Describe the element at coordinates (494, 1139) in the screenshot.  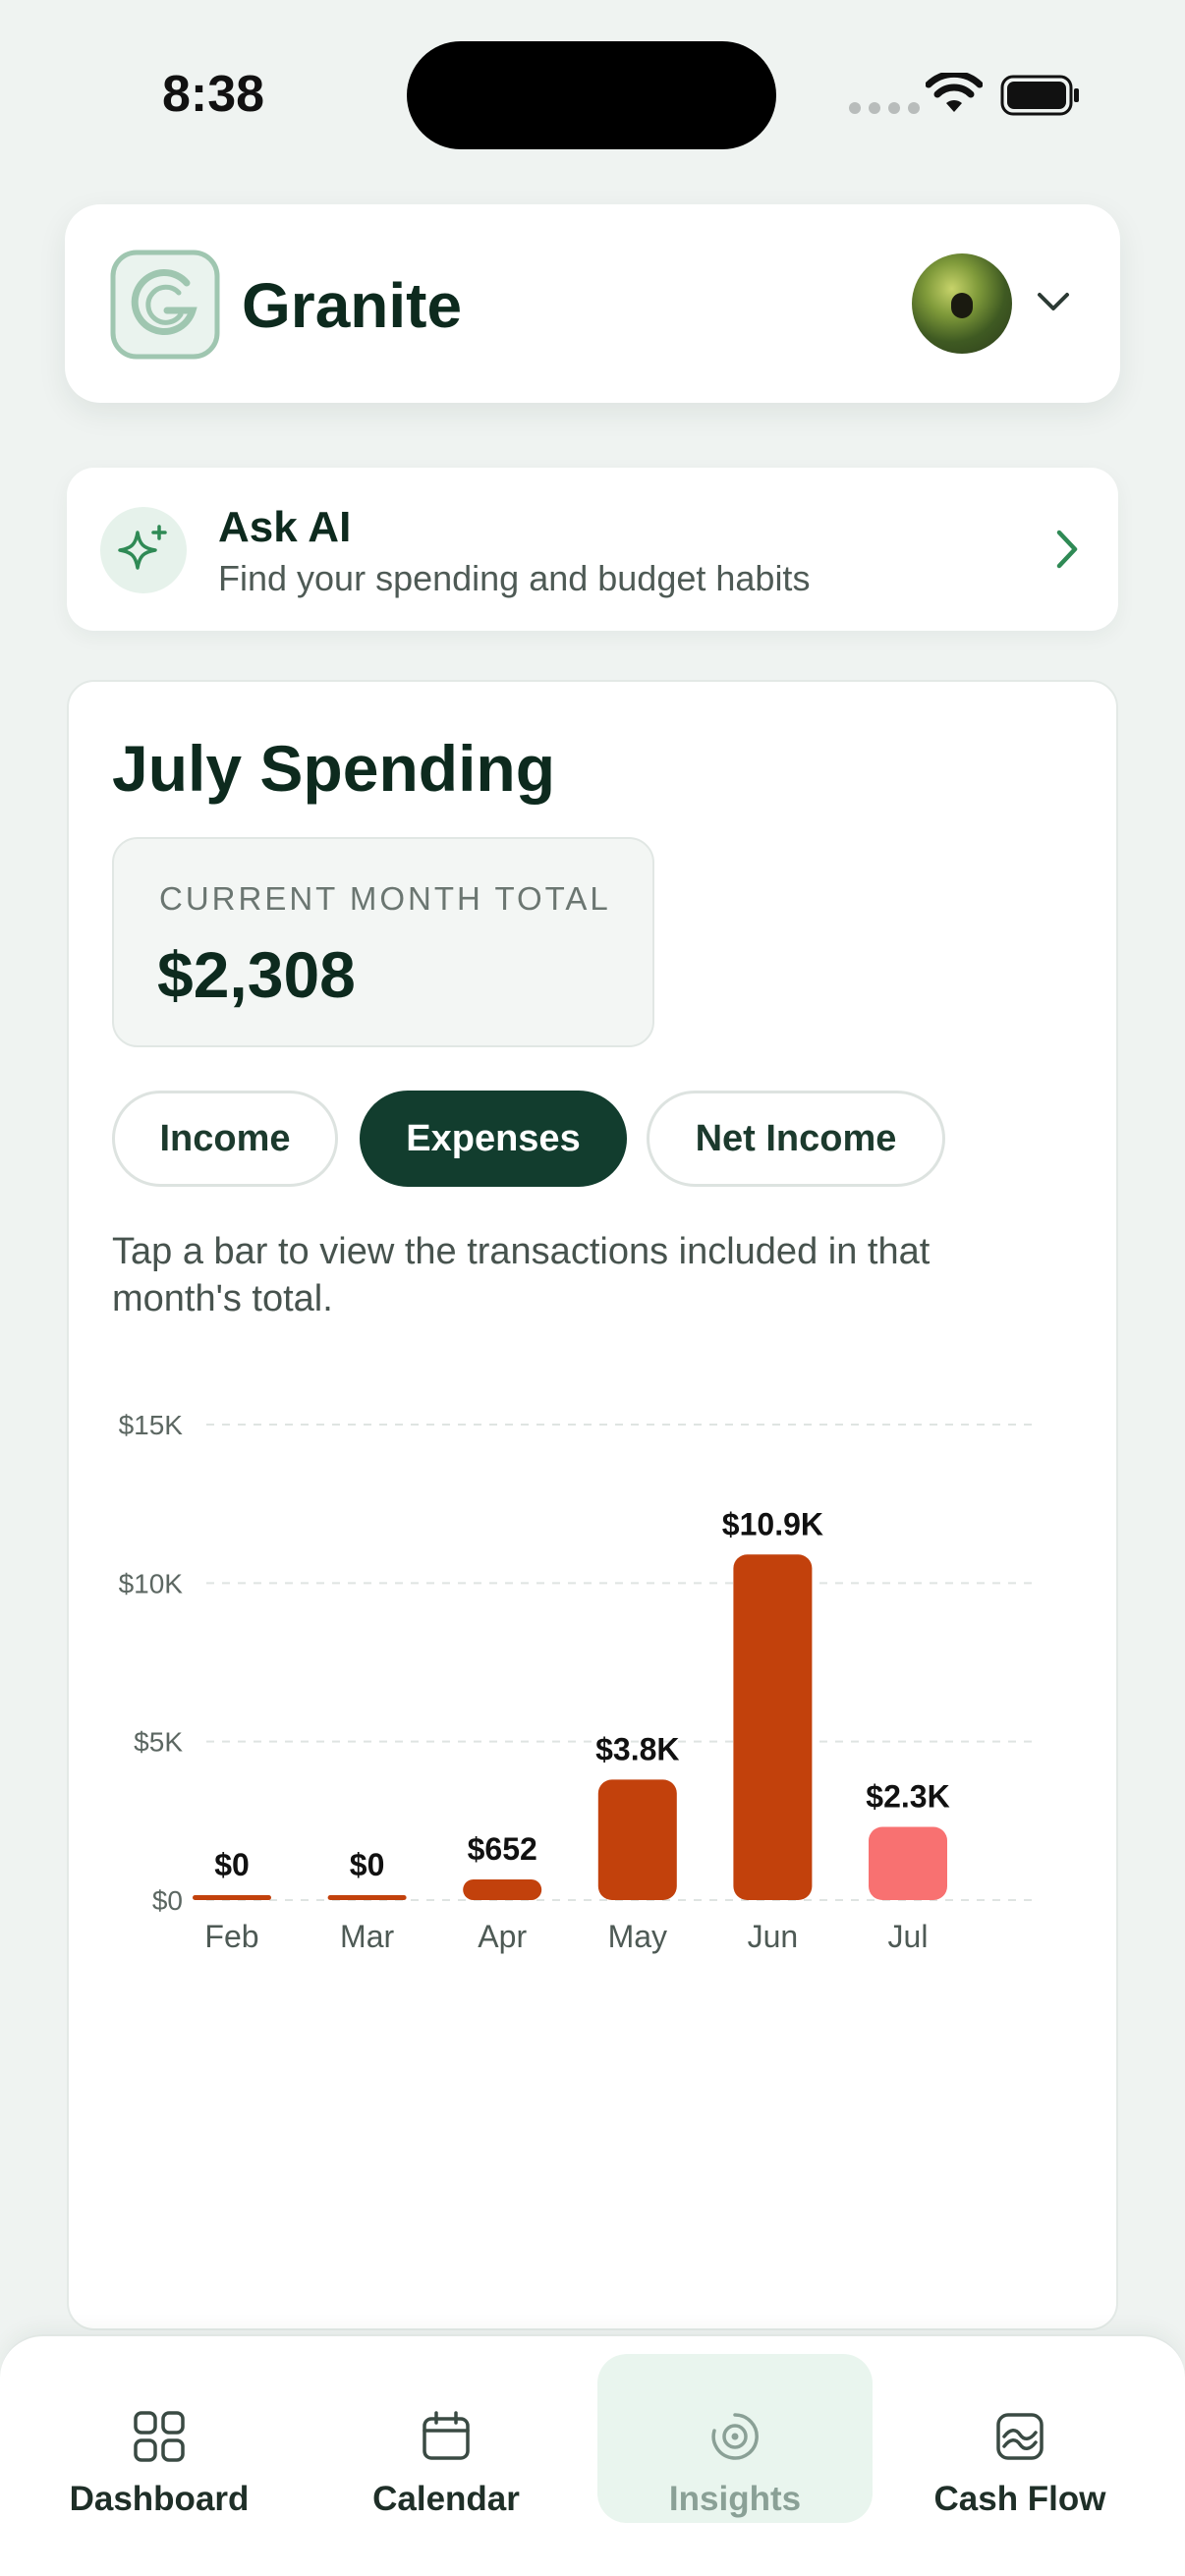
I see `segment-expenses: Expenses` at that location.